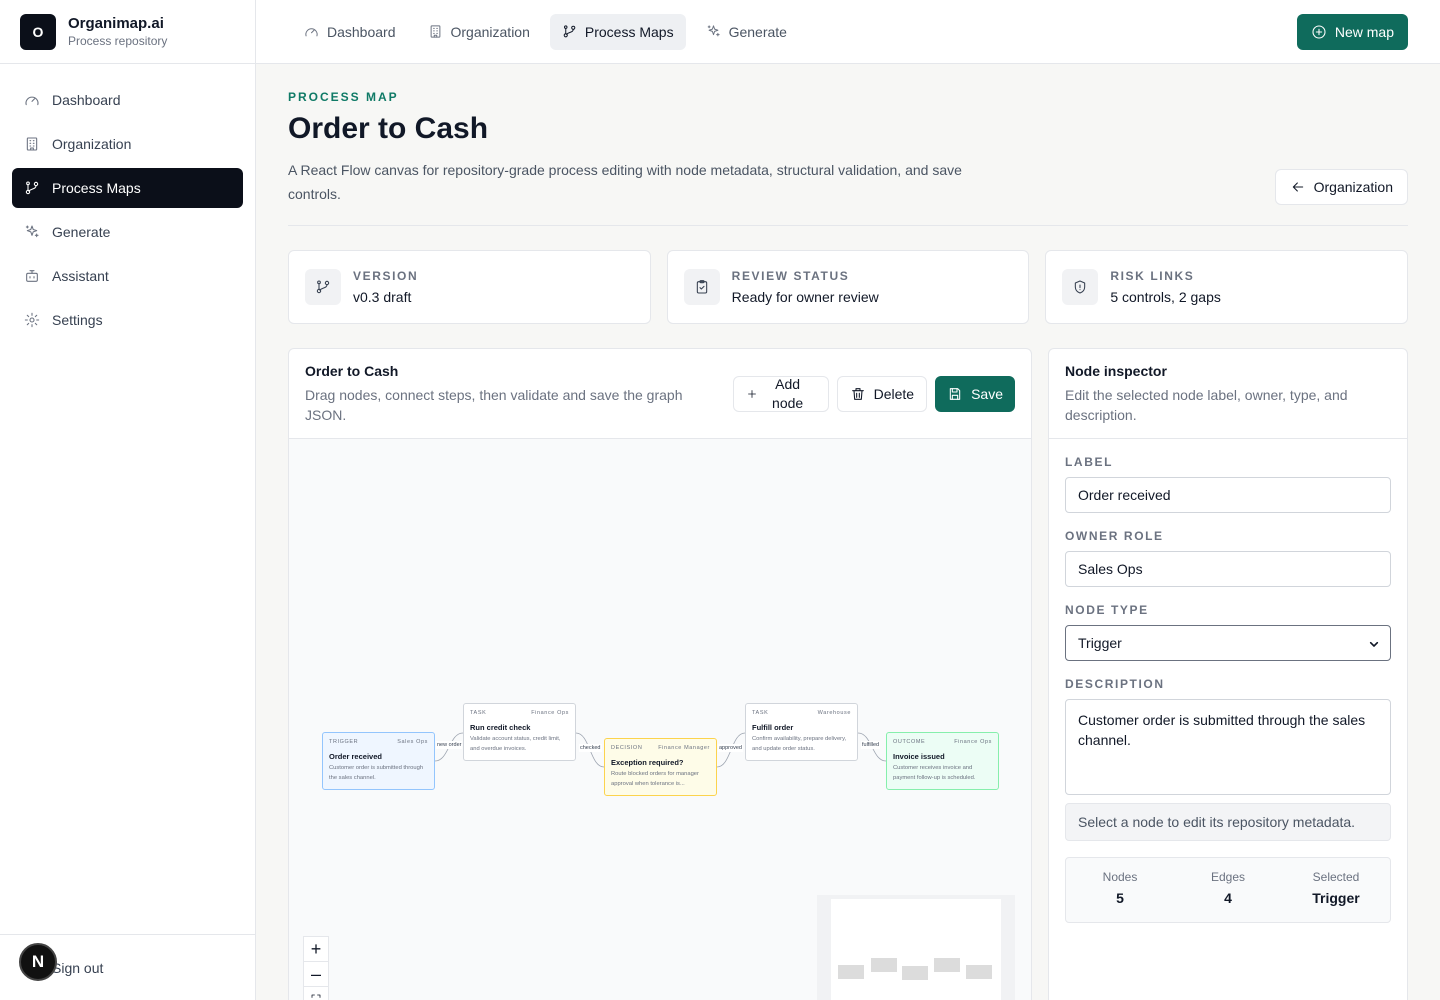 This screenshot has width=1440, height=1000. Describe the element at coordinates (127, 232) in the screenshot. I see `sidebar-item-generate: Generate` at that location.